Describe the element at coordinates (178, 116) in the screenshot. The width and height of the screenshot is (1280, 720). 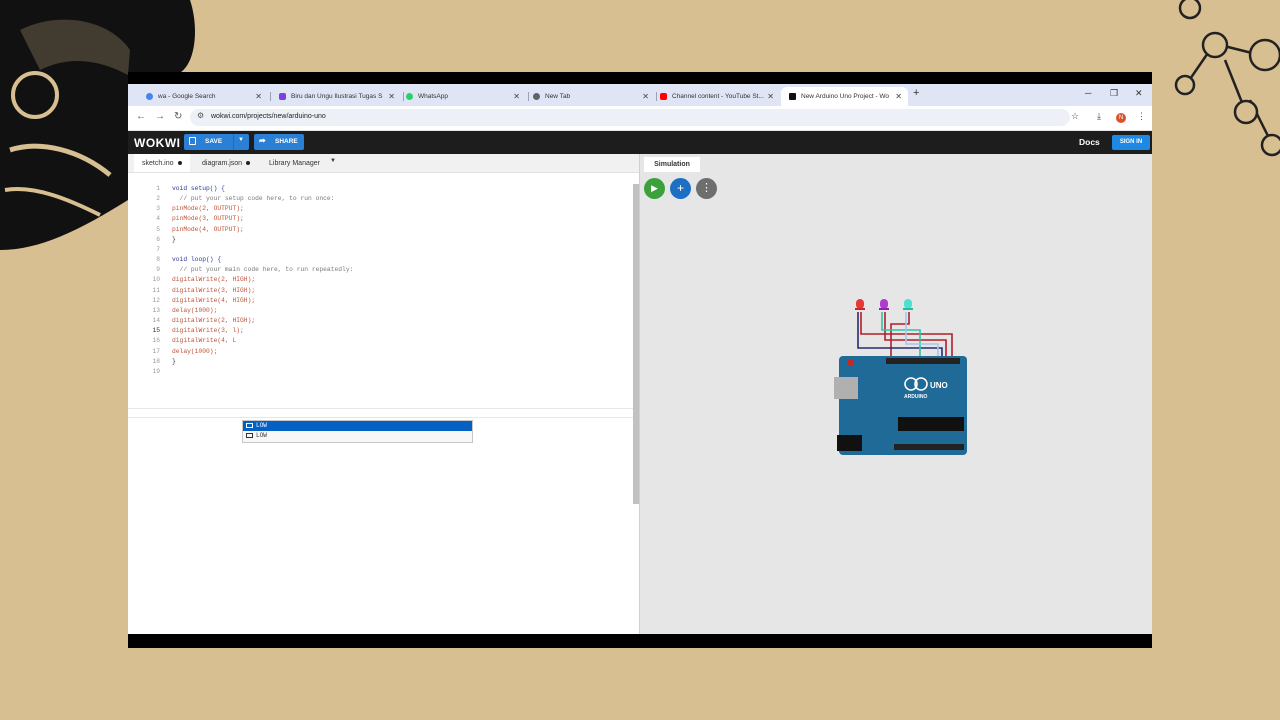
I see `reload-icon: ↻` at that location.